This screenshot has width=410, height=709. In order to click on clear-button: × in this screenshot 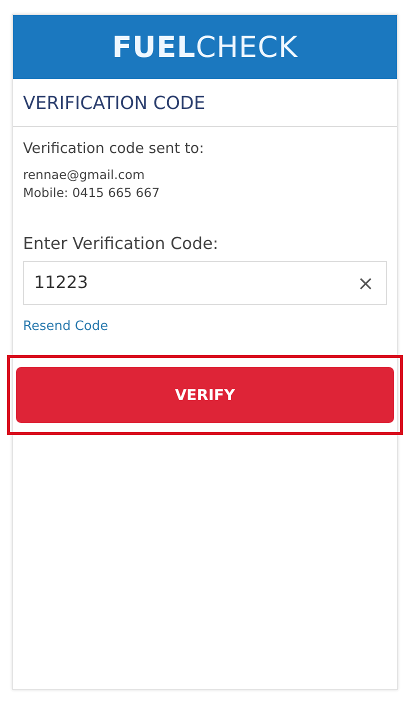, I will do `click(365, 283)`.